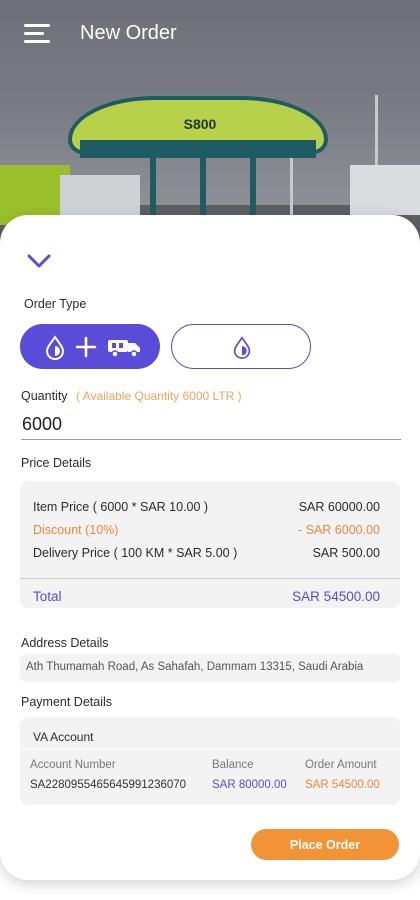  What do you see at coordinates (135, 553) in the screenshot?
I see `delivery-price-label: Delivery Price ( 100 KM * SAR 5.00 )` at bounding box center [135, 553].